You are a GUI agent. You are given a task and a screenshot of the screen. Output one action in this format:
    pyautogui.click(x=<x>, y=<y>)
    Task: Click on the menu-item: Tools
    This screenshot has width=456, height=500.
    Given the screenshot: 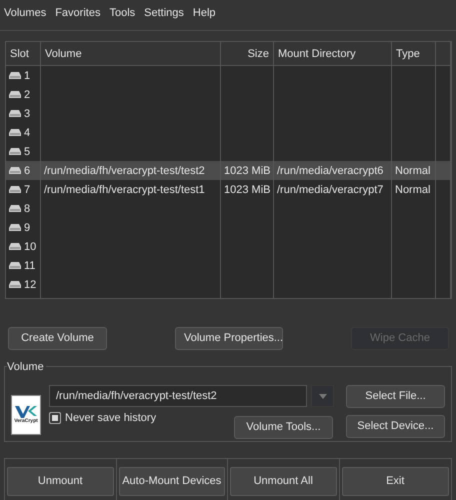 What is the action you would take?
    pyautogui.click(x=122, y=13)
    